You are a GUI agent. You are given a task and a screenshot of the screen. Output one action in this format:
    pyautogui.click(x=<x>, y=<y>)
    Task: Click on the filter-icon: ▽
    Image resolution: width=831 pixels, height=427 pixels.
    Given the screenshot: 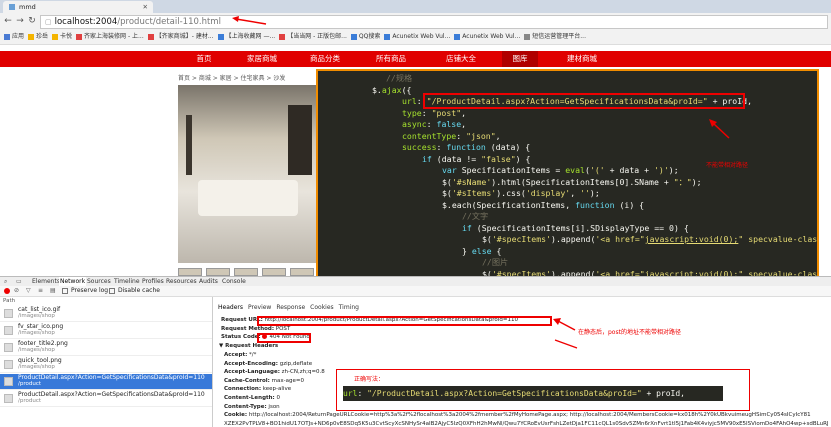 What is the action you would take?
    pyautogui.click(x=28, y=291)
    